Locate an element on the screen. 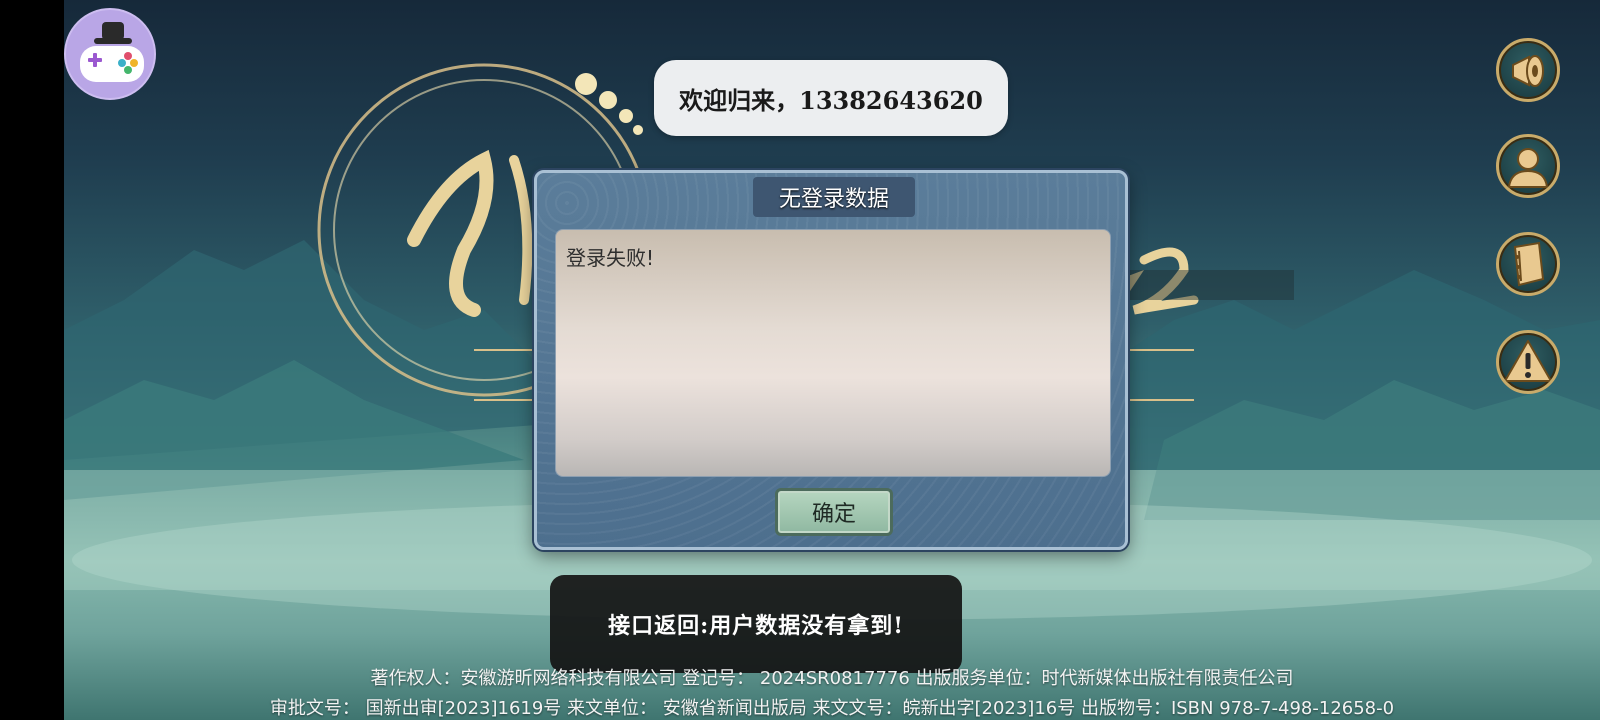 The width and height of the screenshot is (1600, 720). error-toast: 接口返回:用户数据没有拿到! is located at coordinates (756, 624).